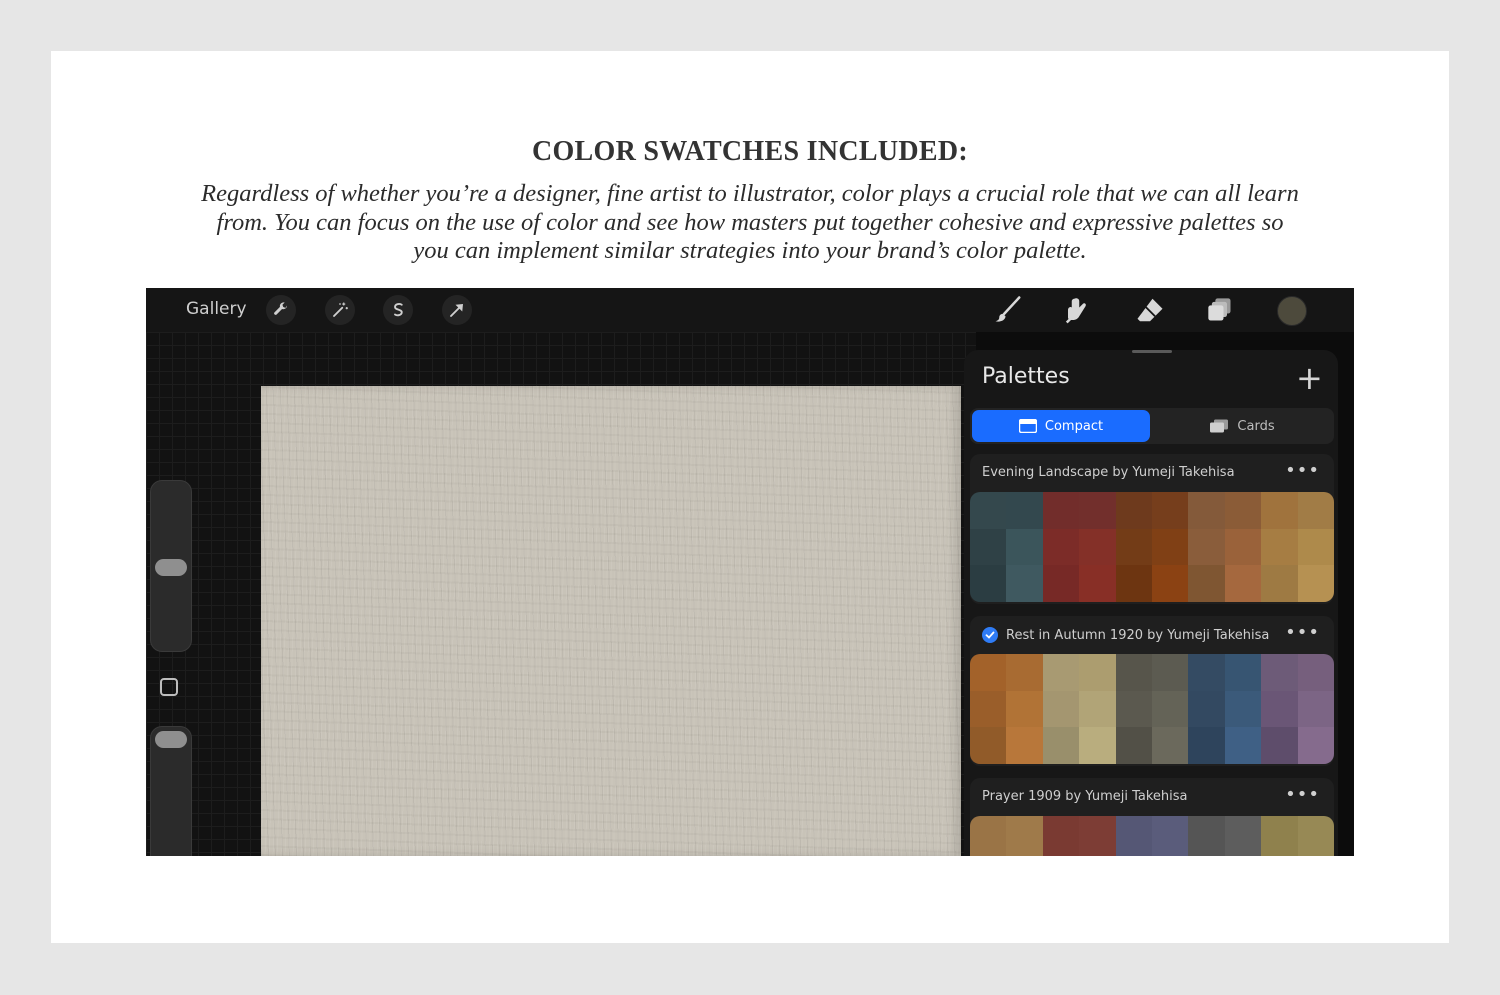  What do you see at coordinates (1008, 310) in the screenshot?
I see `brush-icon` at bounding box center [1008, 310].